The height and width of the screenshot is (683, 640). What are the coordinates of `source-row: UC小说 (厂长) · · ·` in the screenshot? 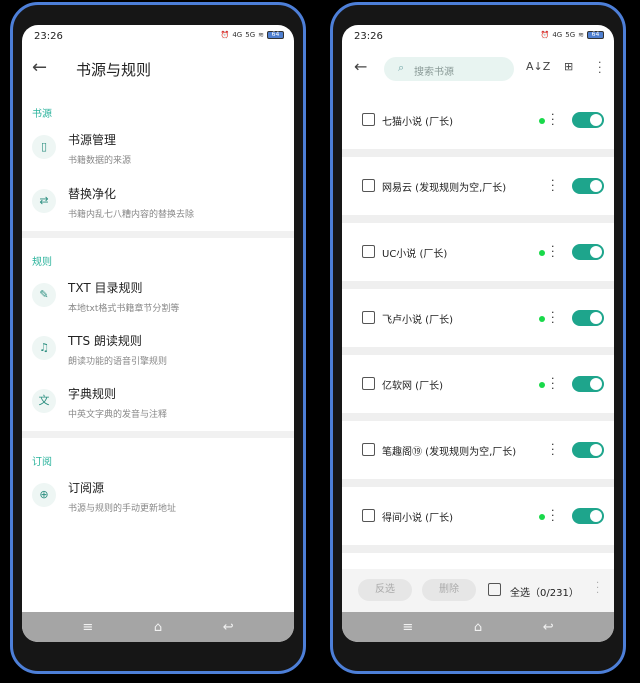 It's located at (478, 252).